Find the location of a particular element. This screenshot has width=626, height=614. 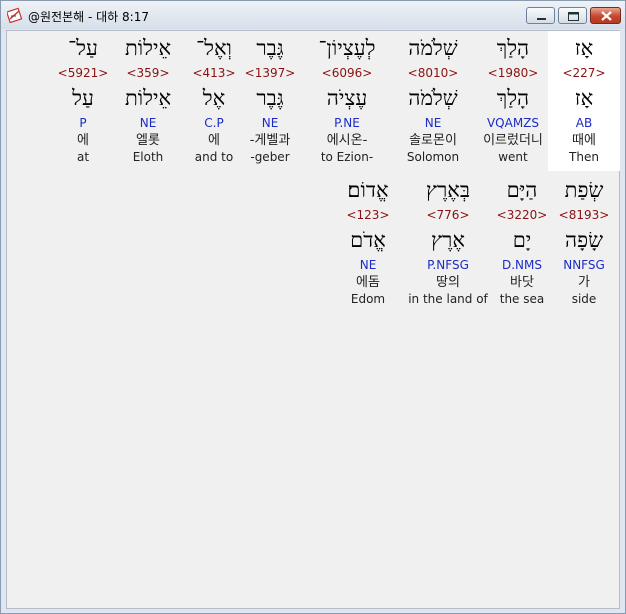

hebrew-word: לְעֶצְיוֹן־ is located at coordinates (347, 48).